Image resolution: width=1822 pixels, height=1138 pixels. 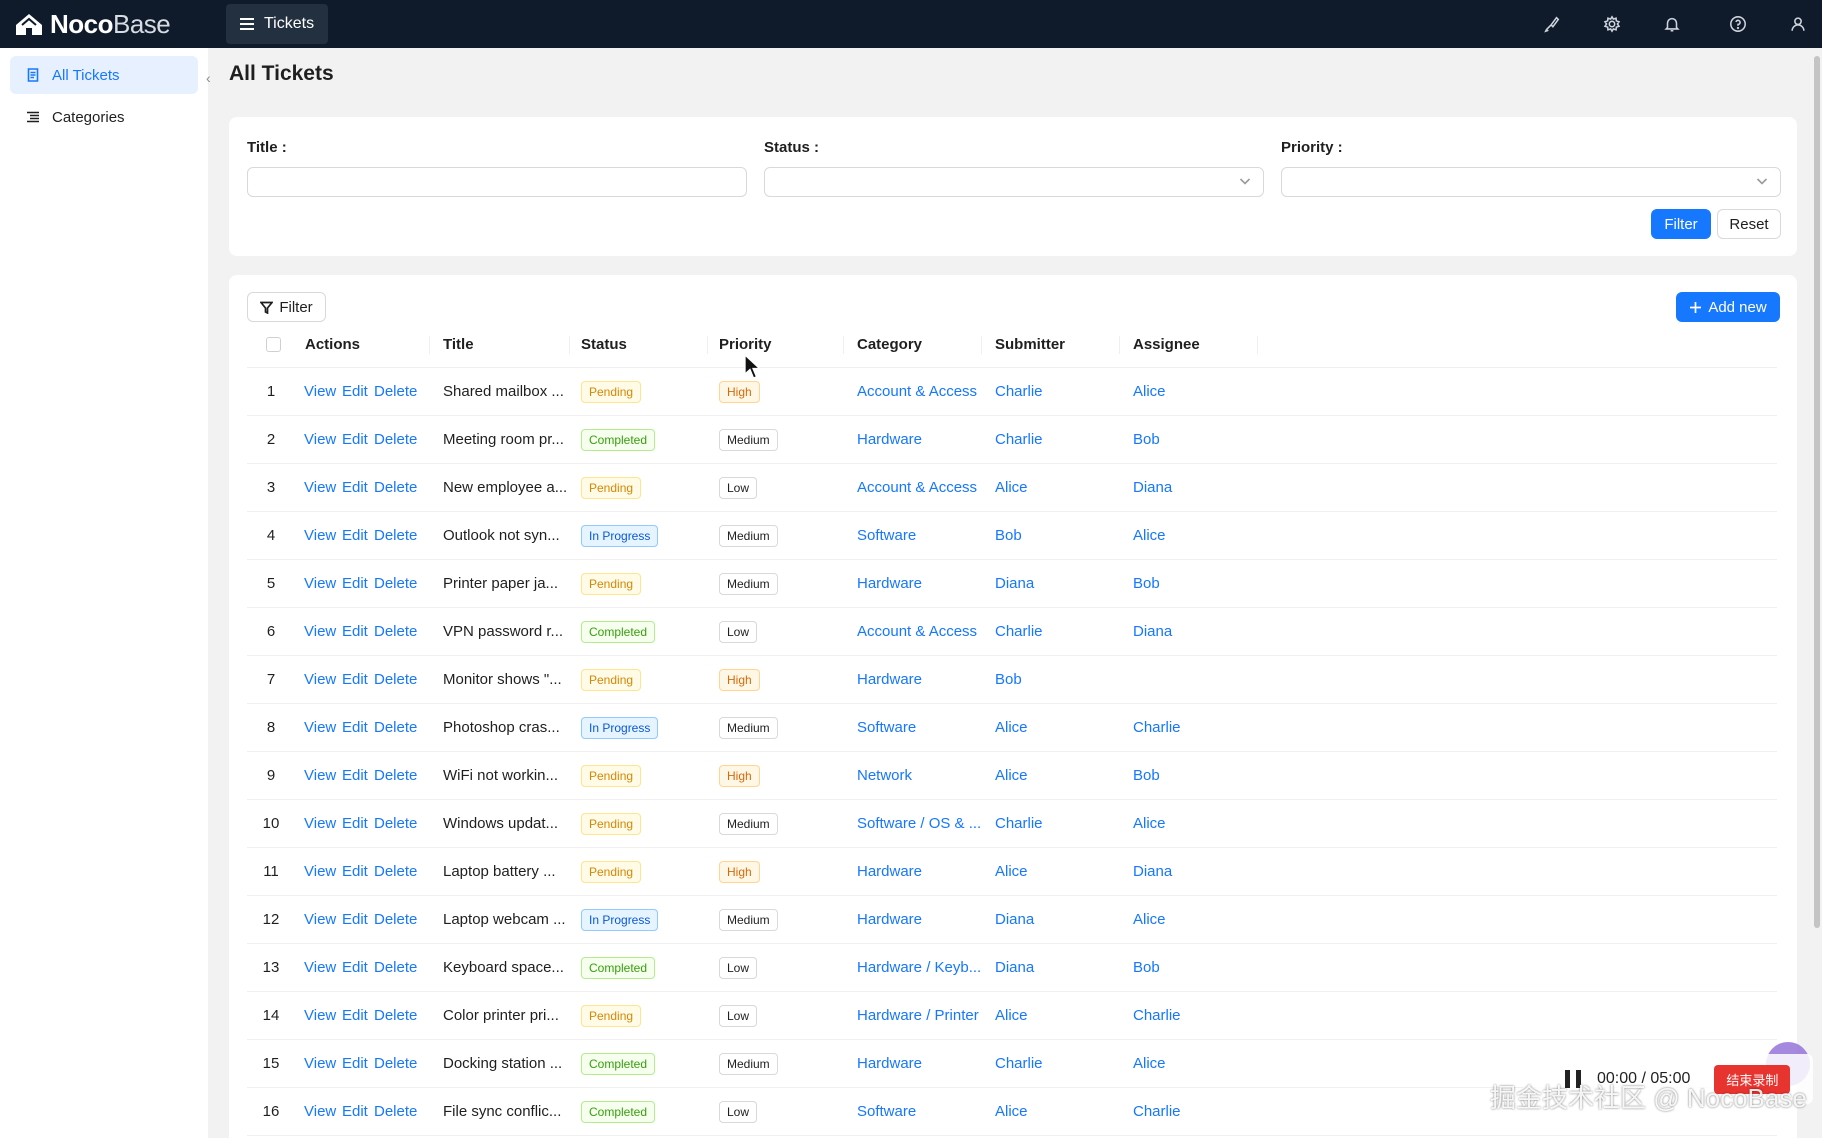 I want to click on column-header-category: Category, so click(x=889, y=345).